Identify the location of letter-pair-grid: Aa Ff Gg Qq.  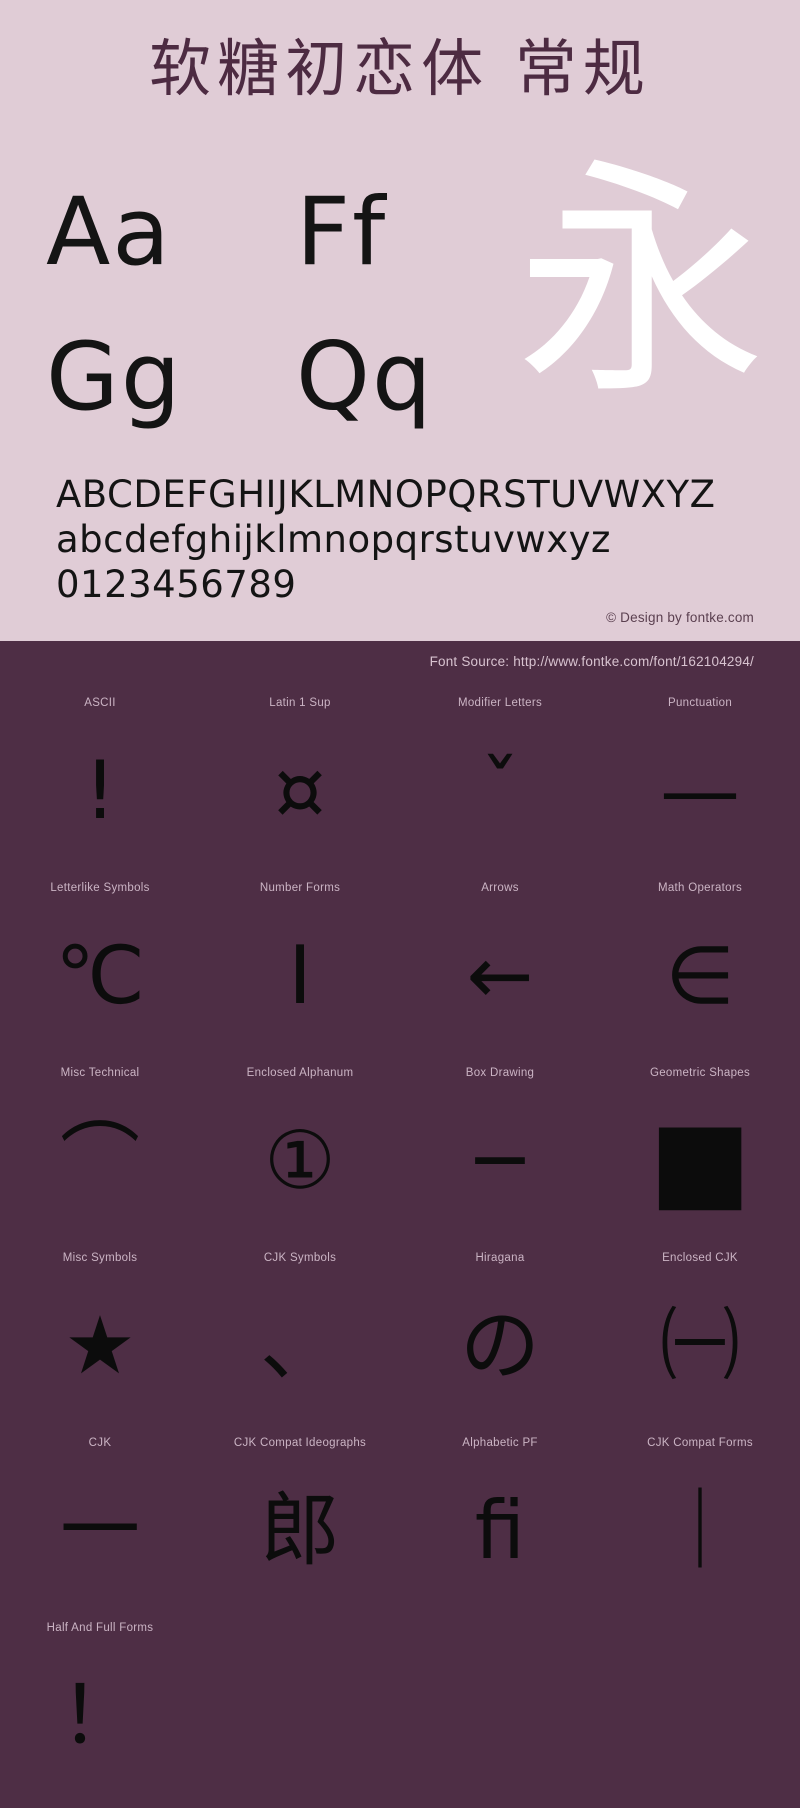
(281, 305).